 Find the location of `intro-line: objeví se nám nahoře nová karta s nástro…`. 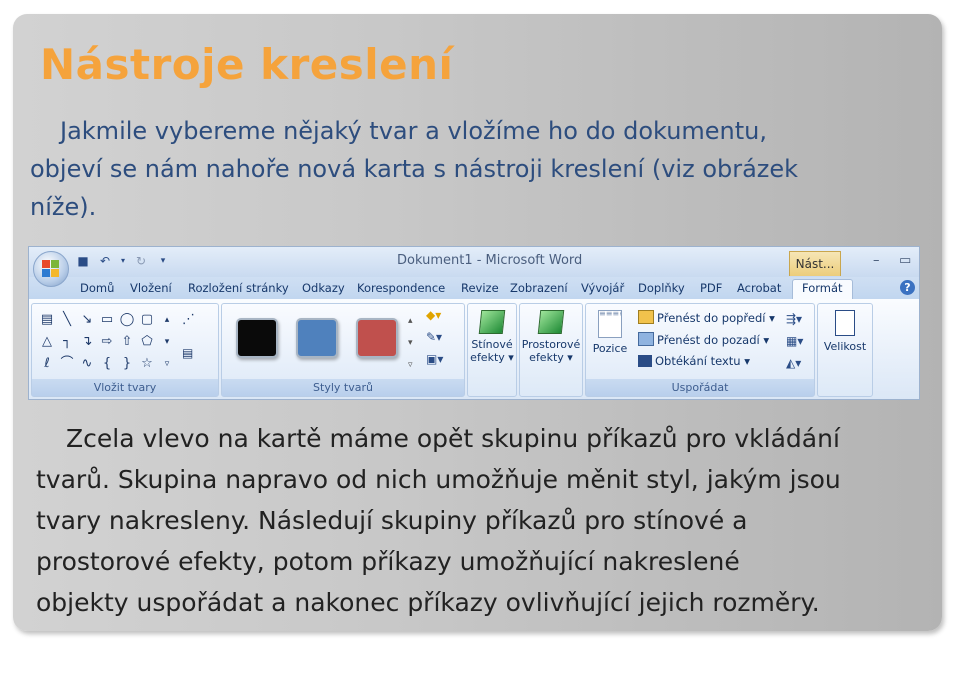

intro-line: objeví se nám nahoře nová karta s nástro… is located at coordinates (414, 169).